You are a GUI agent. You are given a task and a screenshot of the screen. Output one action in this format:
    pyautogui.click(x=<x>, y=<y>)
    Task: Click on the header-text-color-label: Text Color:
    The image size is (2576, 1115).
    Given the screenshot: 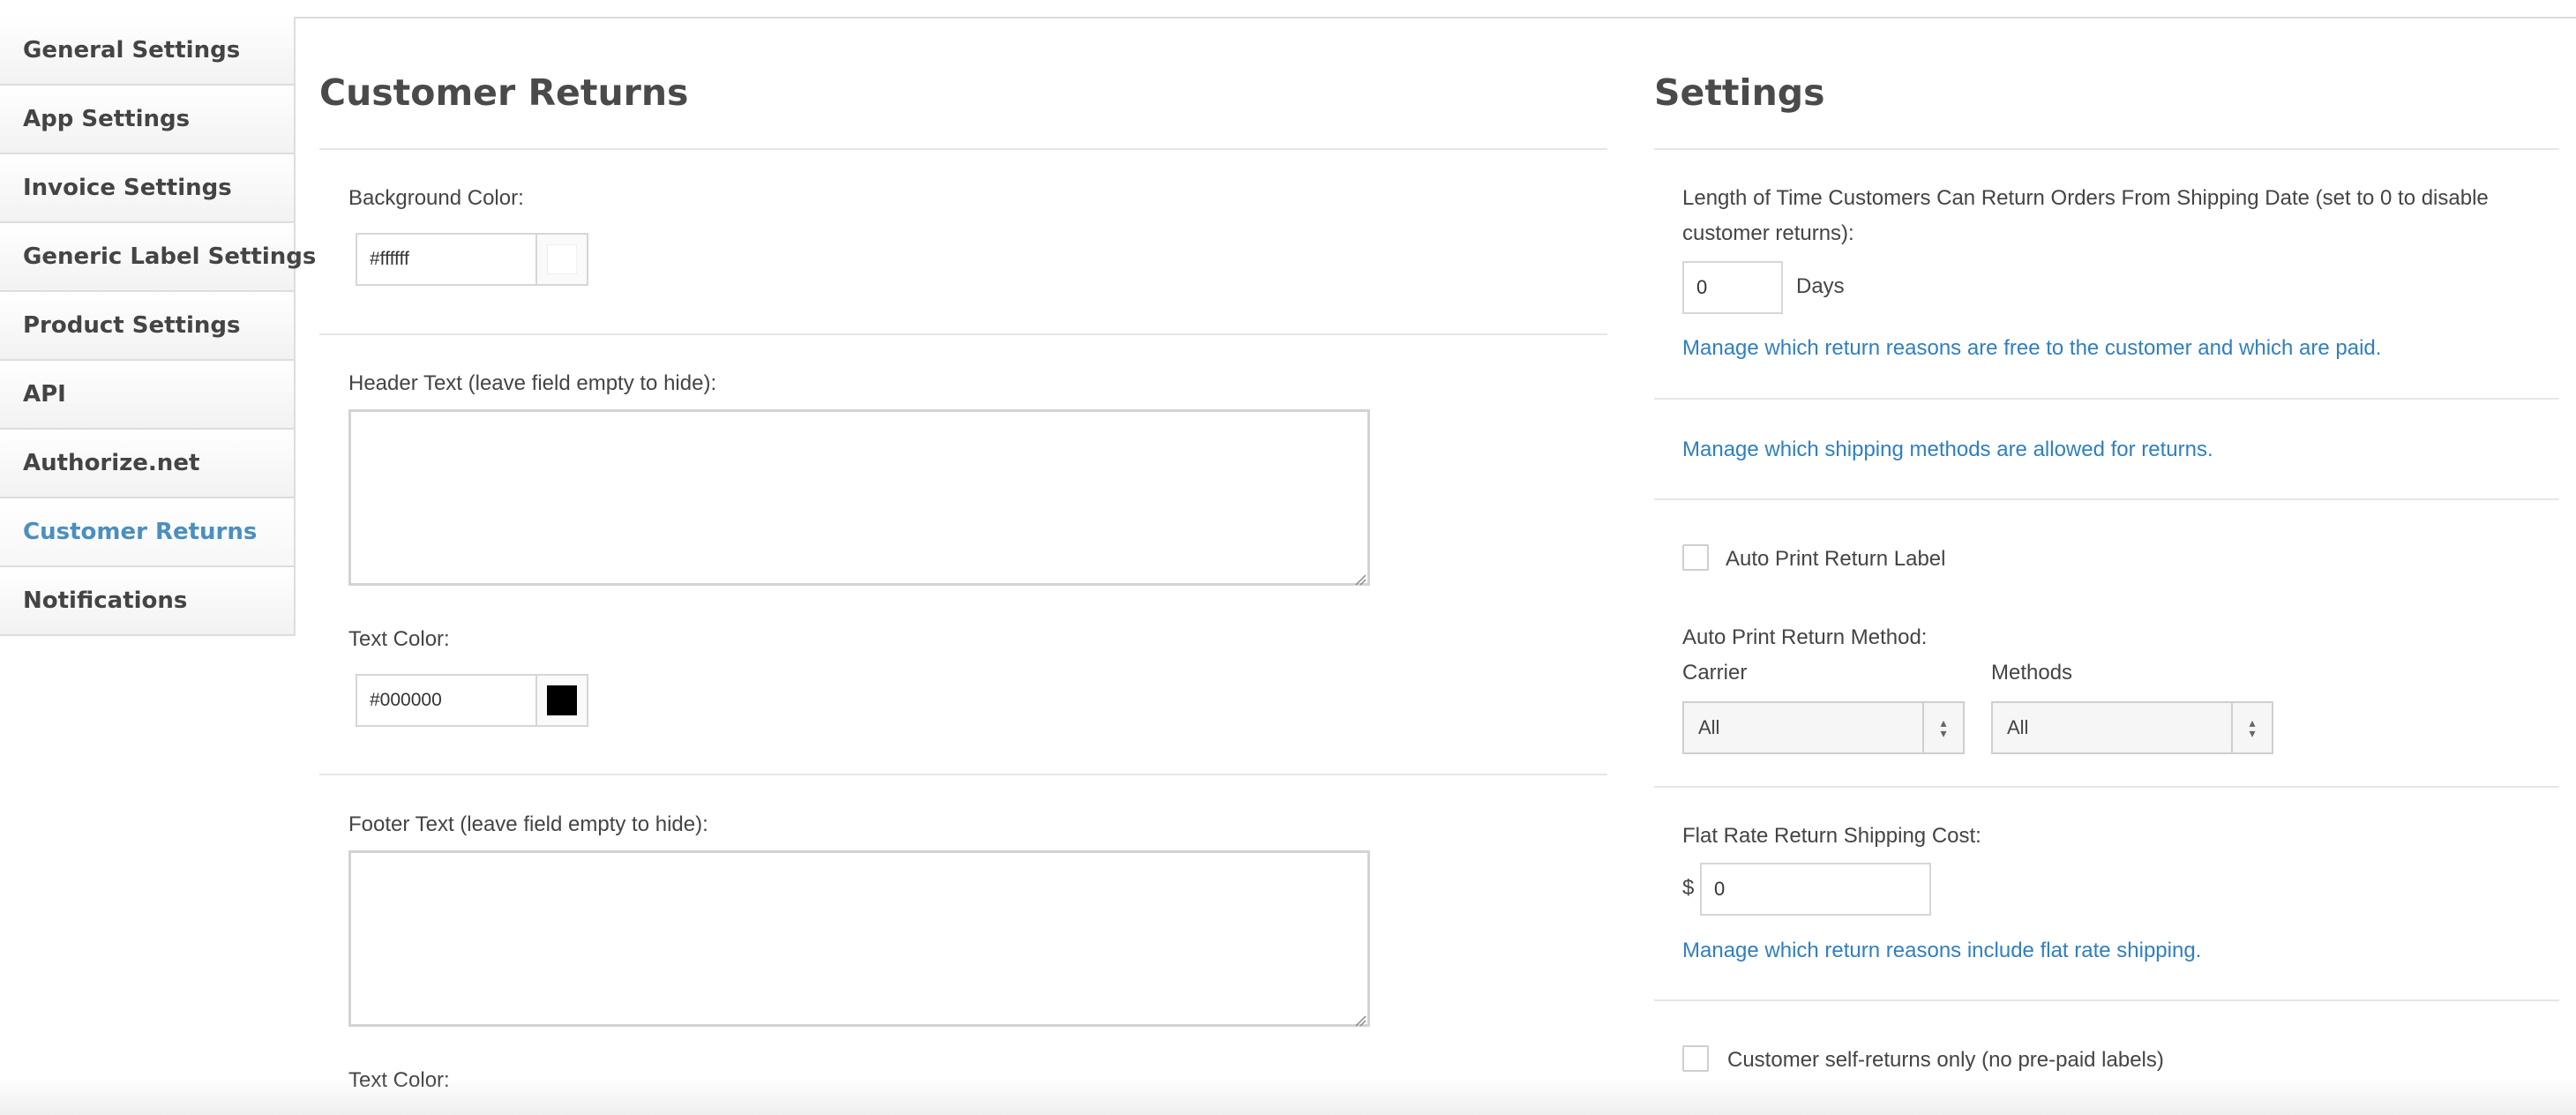 What is the action you would take?
    pyautogui.click(x=399, y=639)
    